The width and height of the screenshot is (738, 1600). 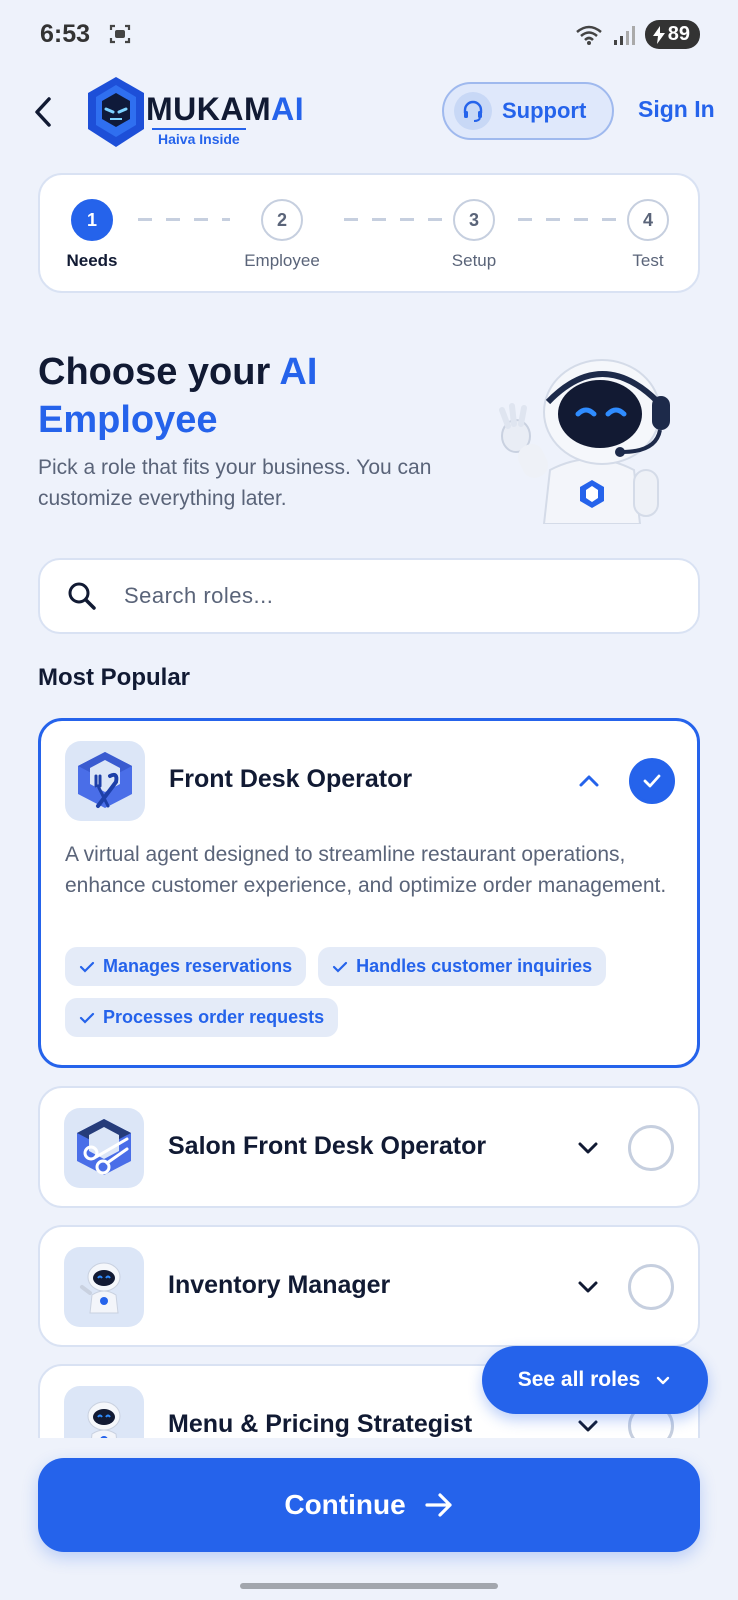 What do you see at coordinates (624, 35) in the screenshot?
I see `signal-icon` at bounding box center [624, 35].